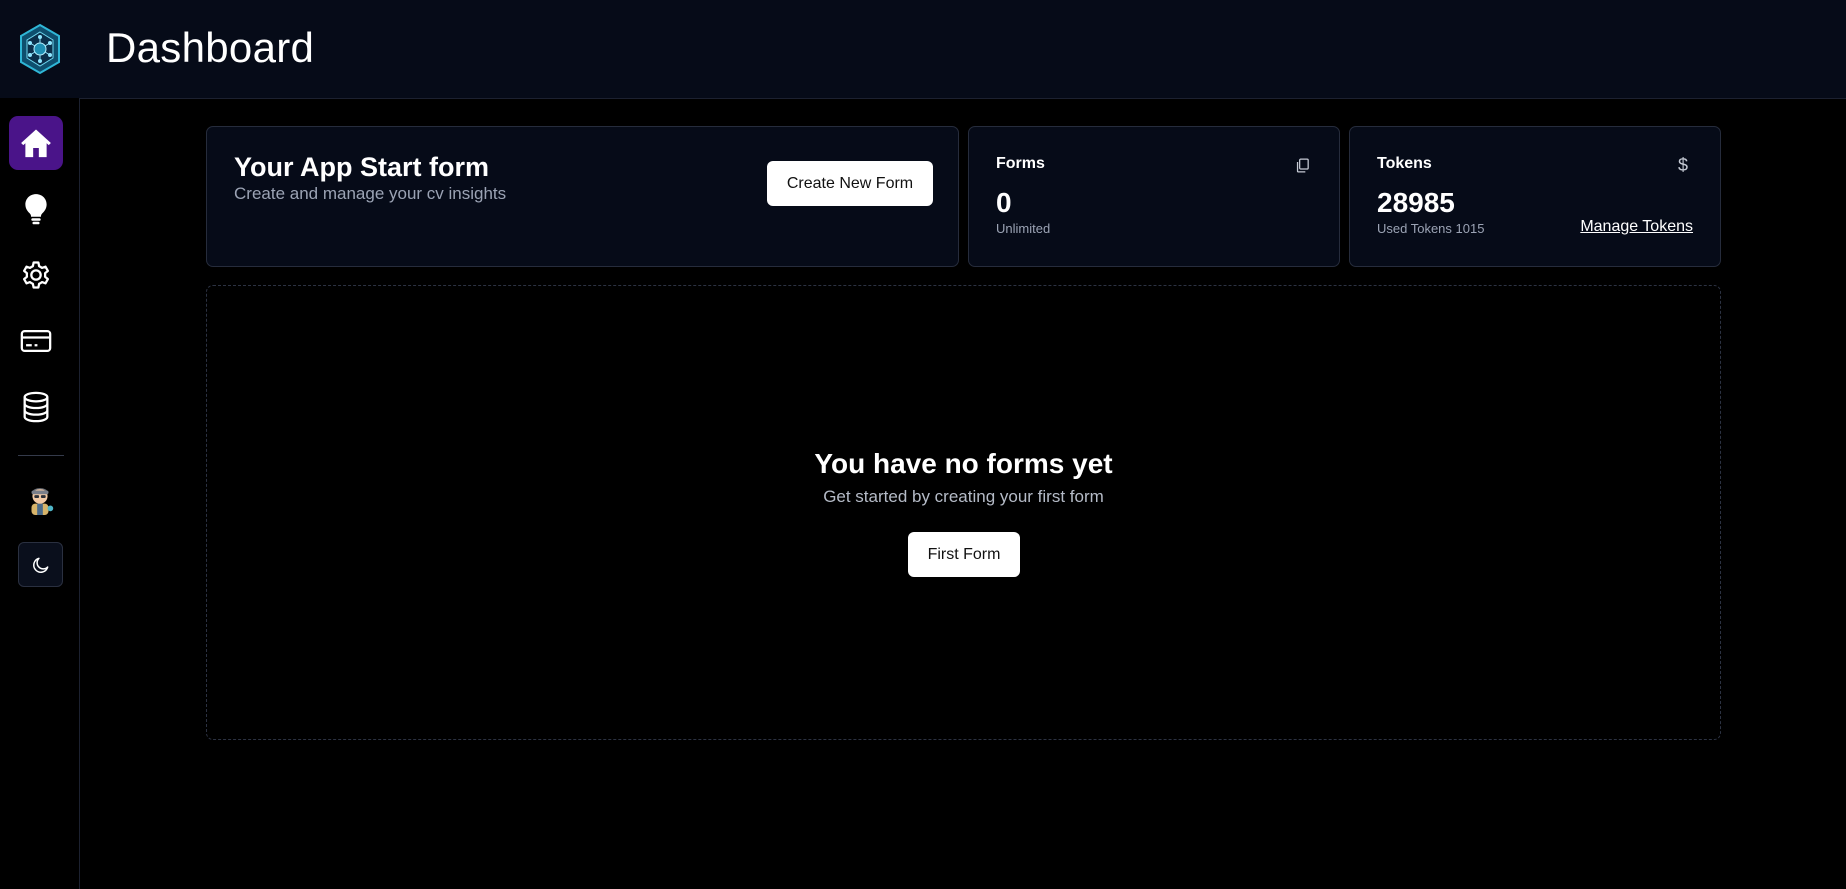  Describe the element at coordinates (1682, 164) in the screenshot. I see `dollar-icon: $` at that location.